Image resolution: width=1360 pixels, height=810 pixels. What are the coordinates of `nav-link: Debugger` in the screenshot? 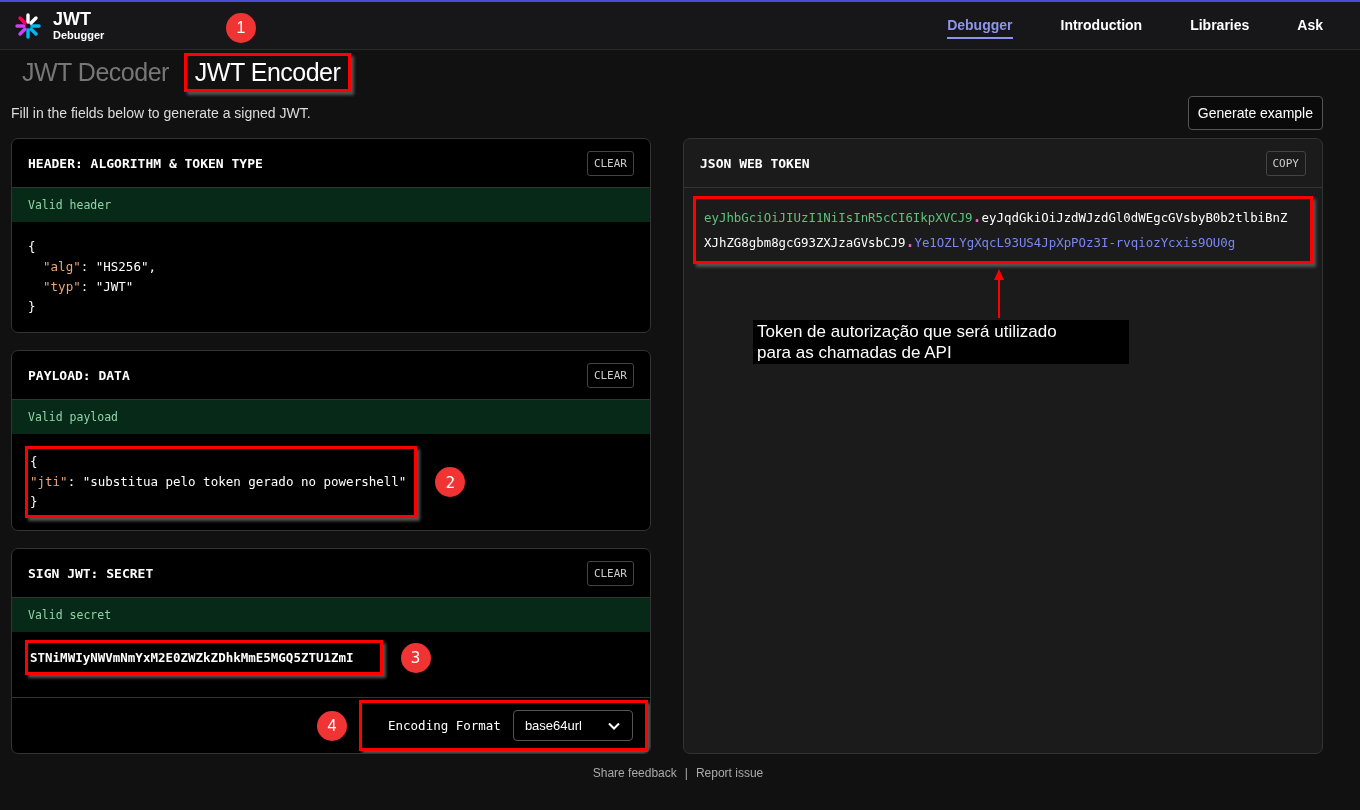 It's located at (980, 25).